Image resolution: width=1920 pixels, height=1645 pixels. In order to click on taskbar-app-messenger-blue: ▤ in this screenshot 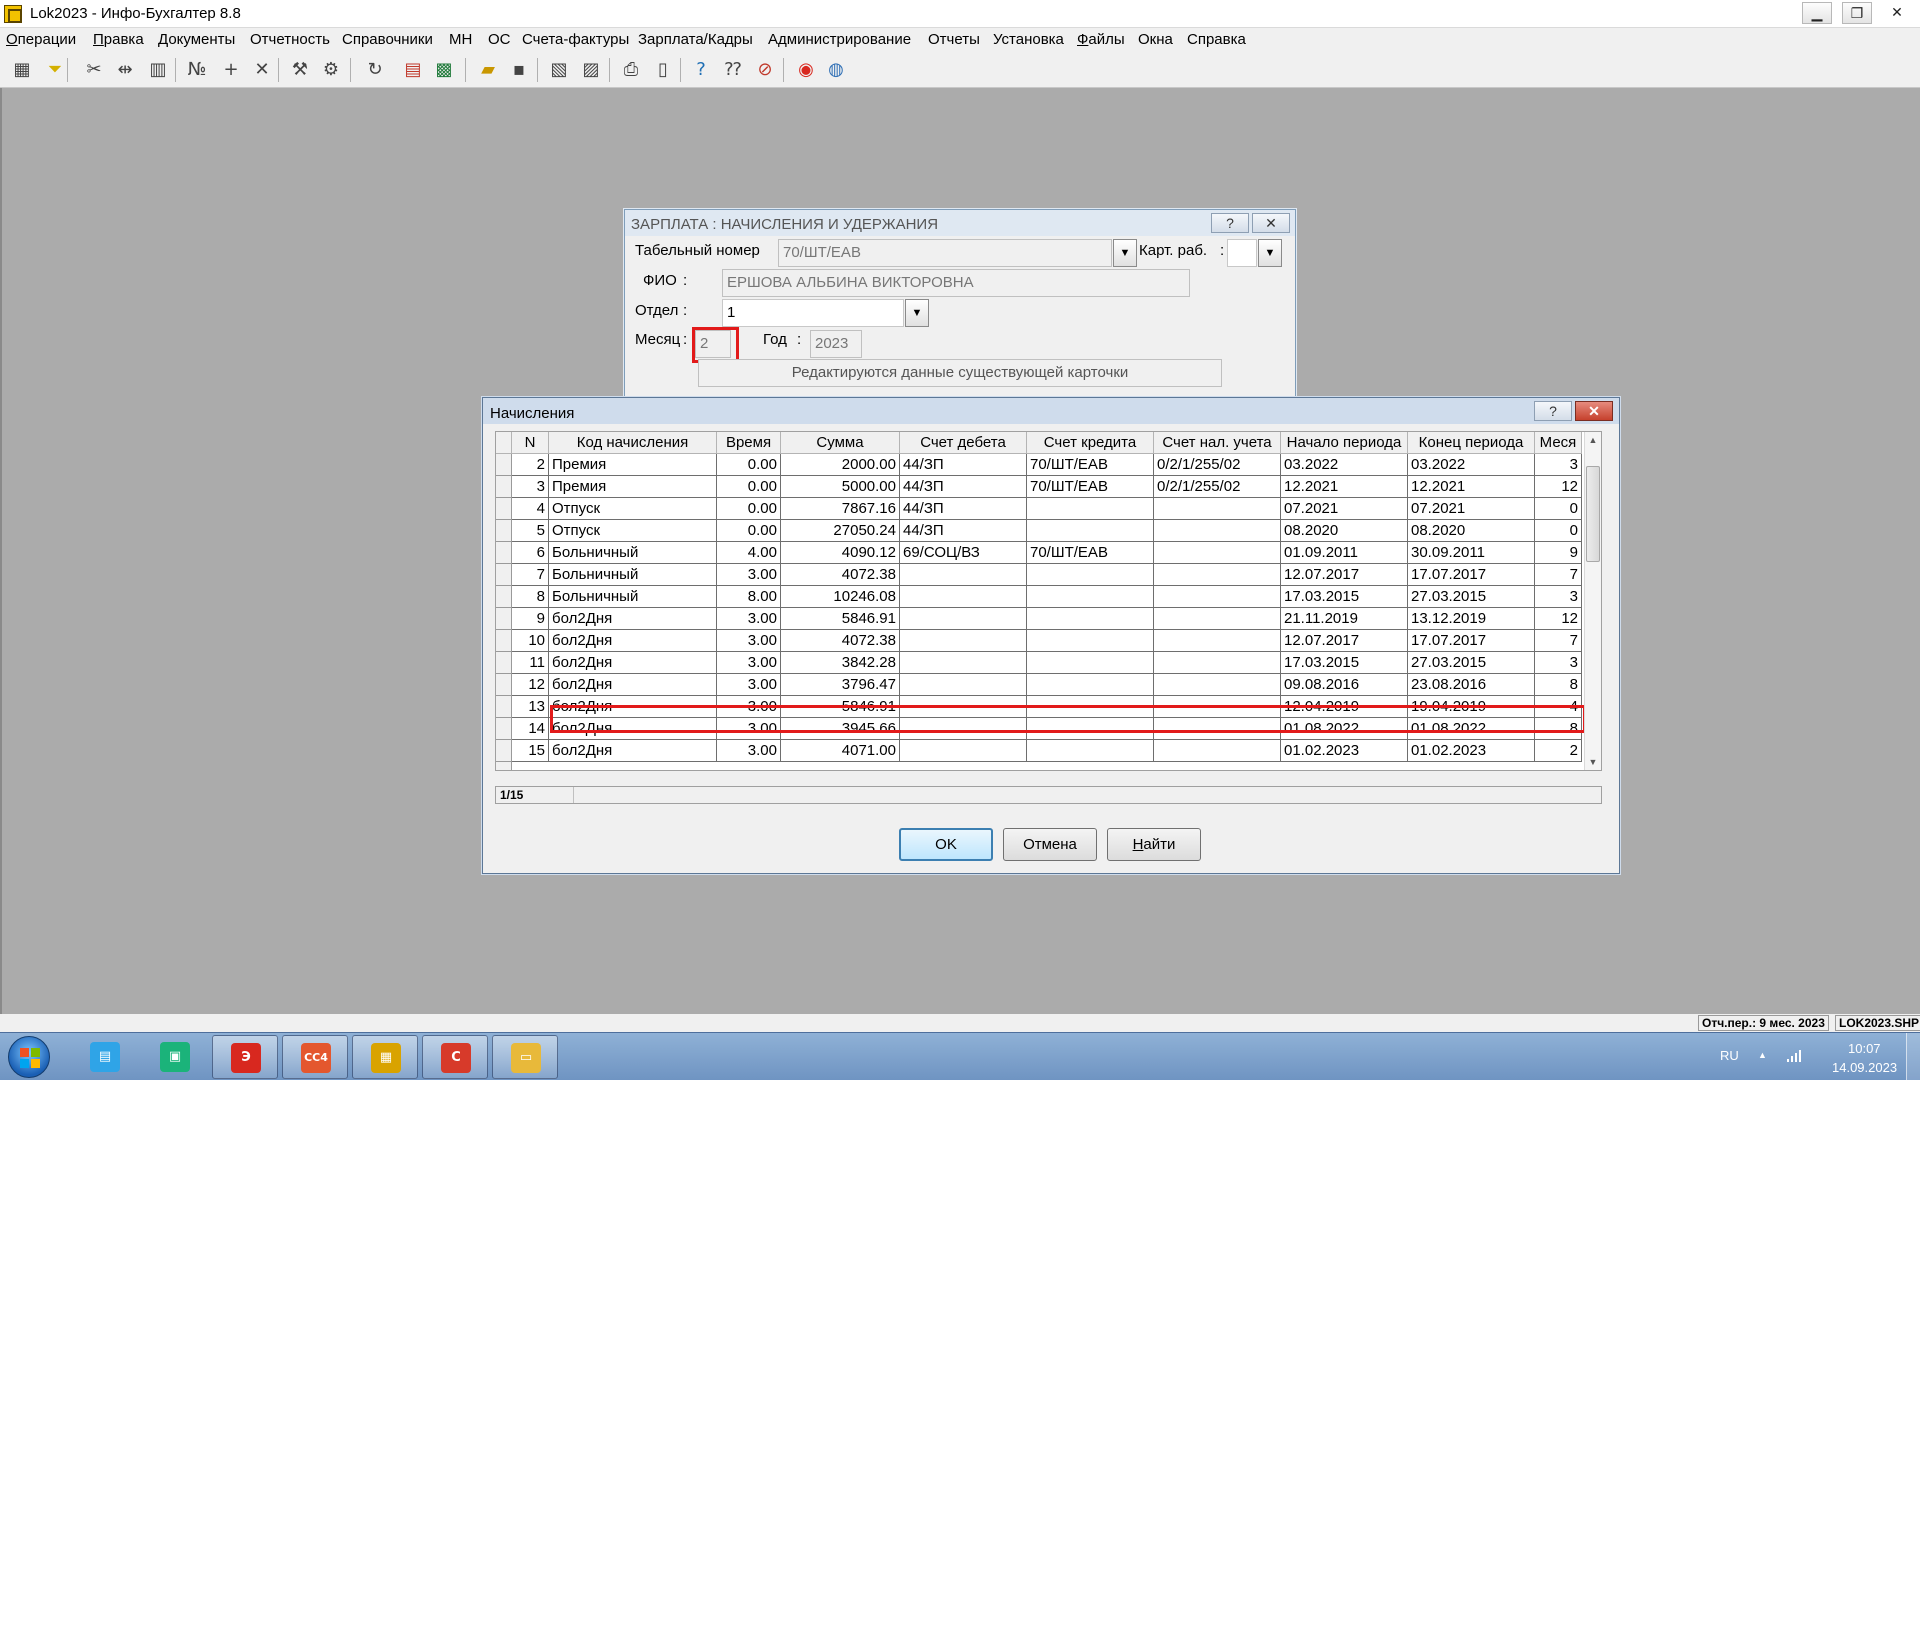, I will do `click(105, 1057)`.